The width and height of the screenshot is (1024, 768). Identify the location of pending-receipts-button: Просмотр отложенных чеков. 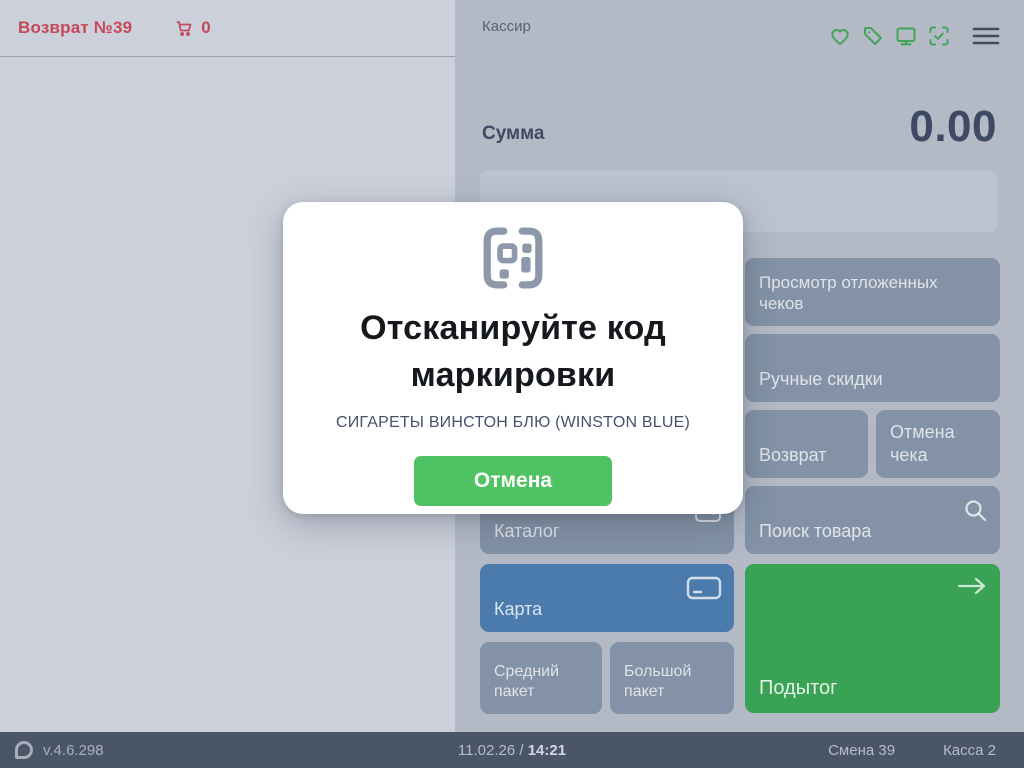
(872, 292).